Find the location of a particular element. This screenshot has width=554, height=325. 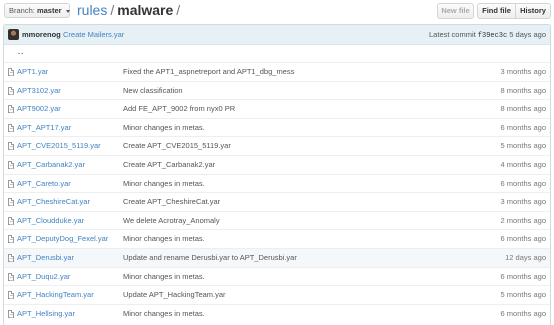

file-commit-message: We delete Acrotray_Anomaly is located at coordinates (171, 221).